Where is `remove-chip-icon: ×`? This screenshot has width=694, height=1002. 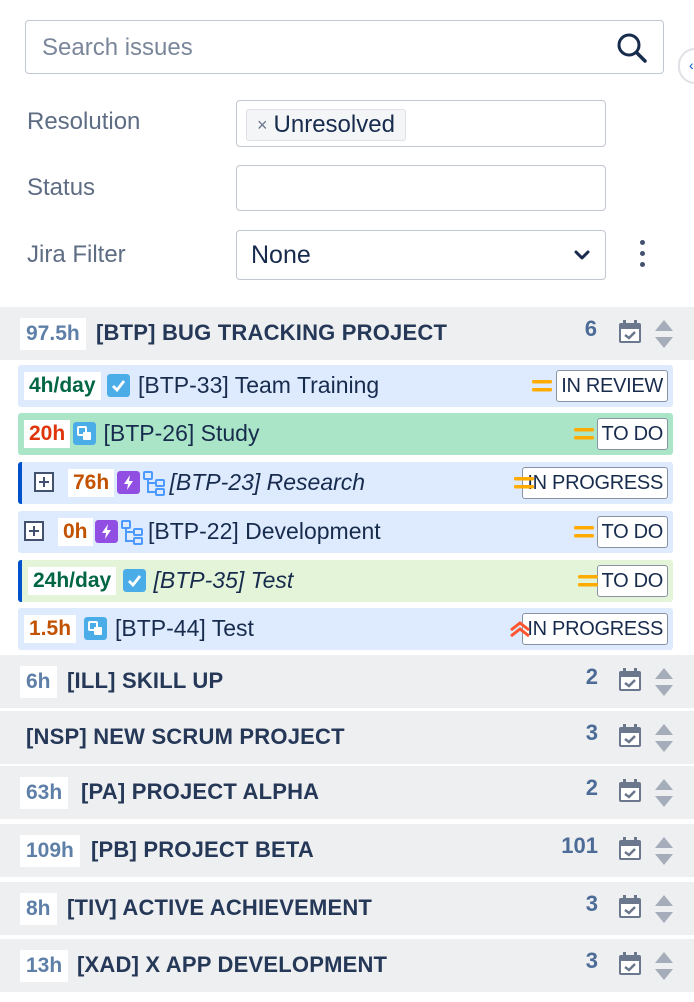
remove-chip-icon: × is located at coordinates (262, 125).